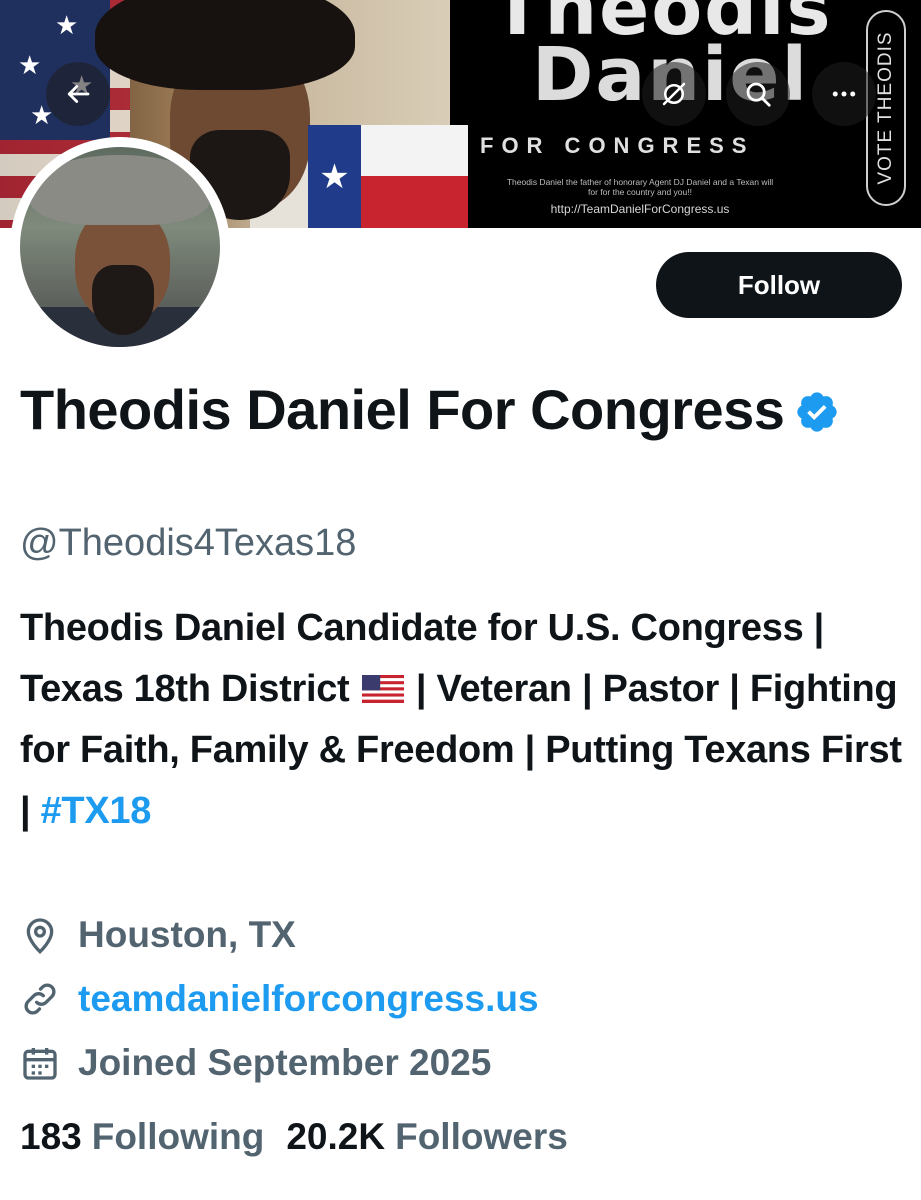 This screenshot has width=921, height=1200. Describe the element at coordinates (817, 412) in the screenshot. I see `verified-badge-icon` at that location.